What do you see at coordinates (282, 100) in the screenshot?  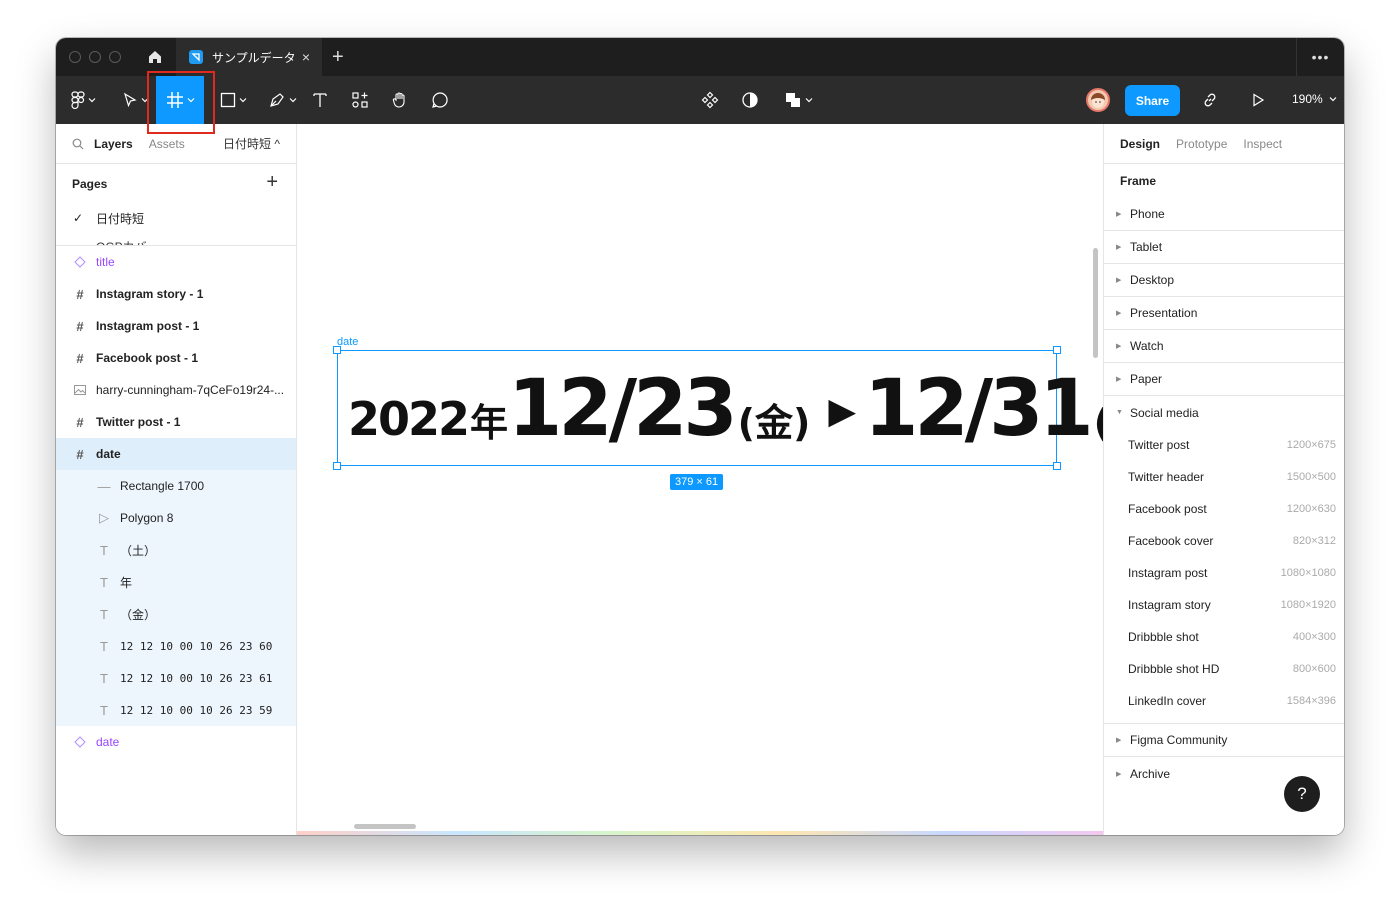 I see `pen-tool` at bounding box center [282, 100].